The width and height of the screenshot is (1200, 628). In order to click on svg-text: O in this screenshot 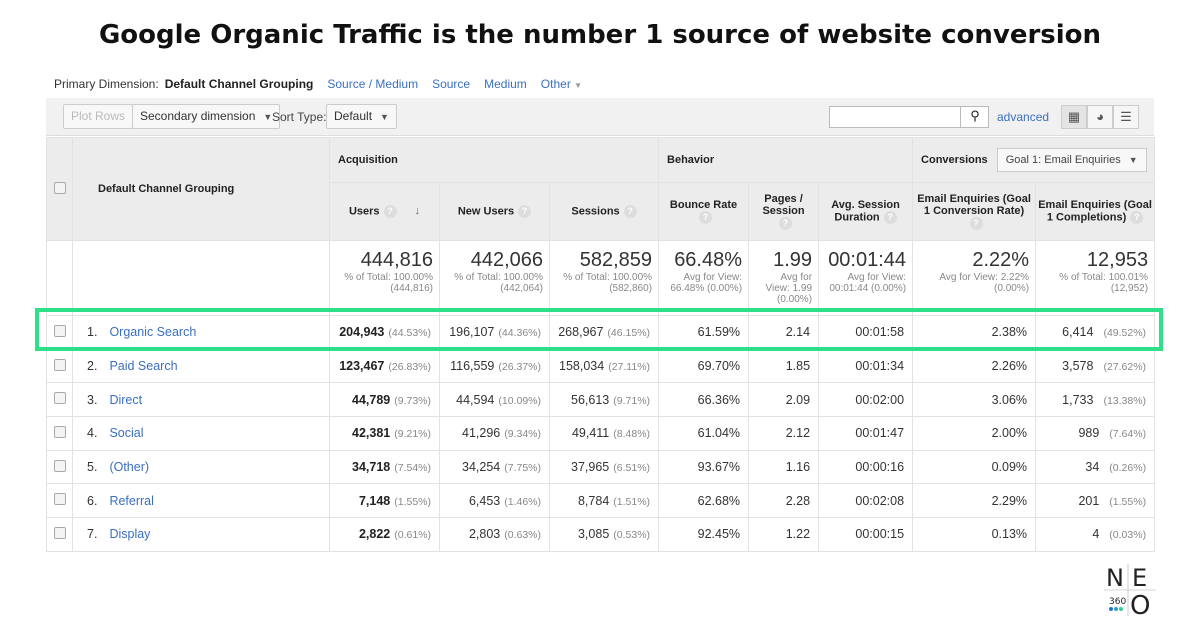, I will do `click(1140, 604)`.